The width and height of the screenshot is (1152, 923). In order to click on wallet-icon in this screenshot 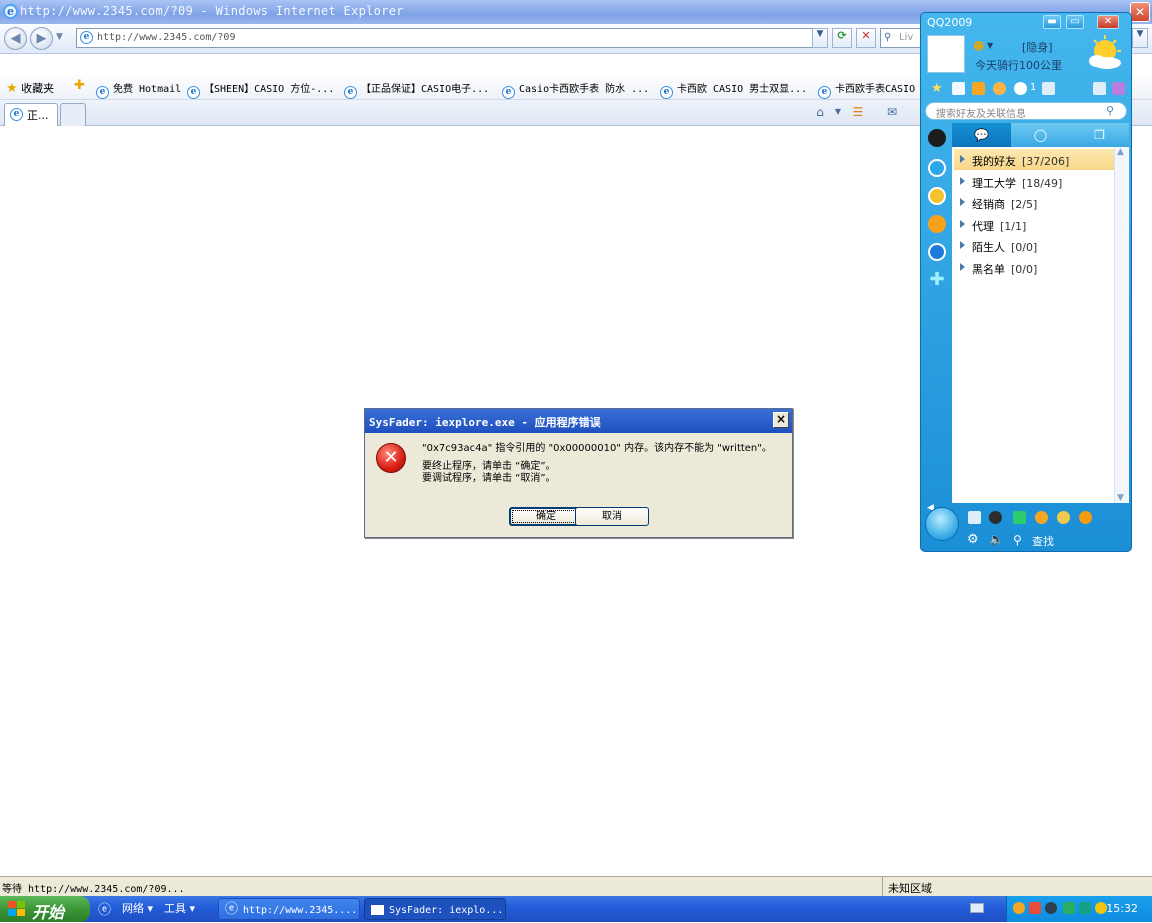, I will do `click(1020, 88)`.